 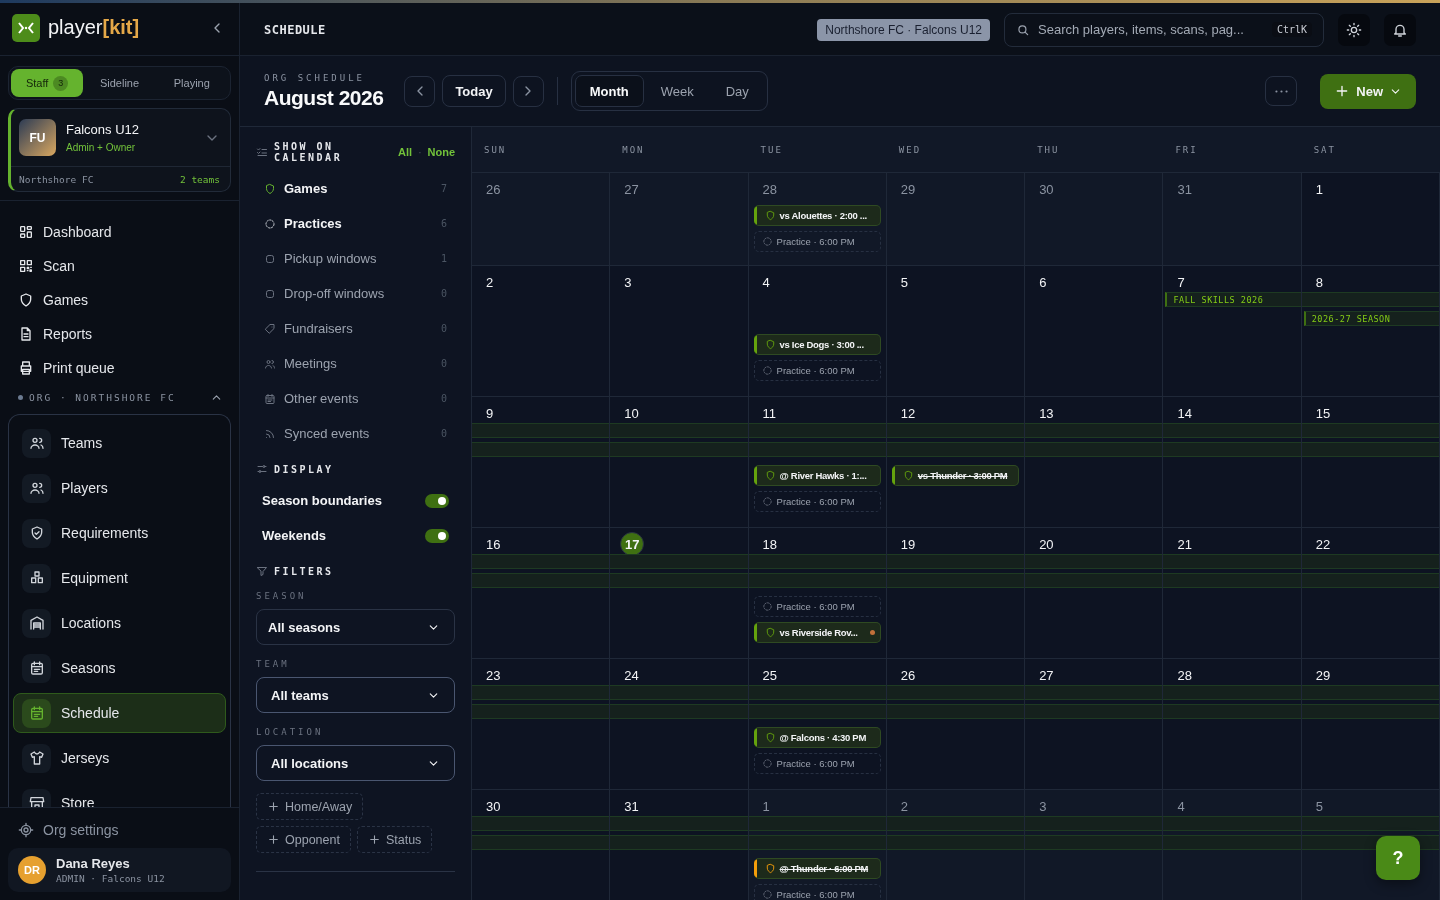 What do you see at coordinates (119, 83) in the screenshot?
I see `mode-tab: Sideline` at bounding box center [119, 83].